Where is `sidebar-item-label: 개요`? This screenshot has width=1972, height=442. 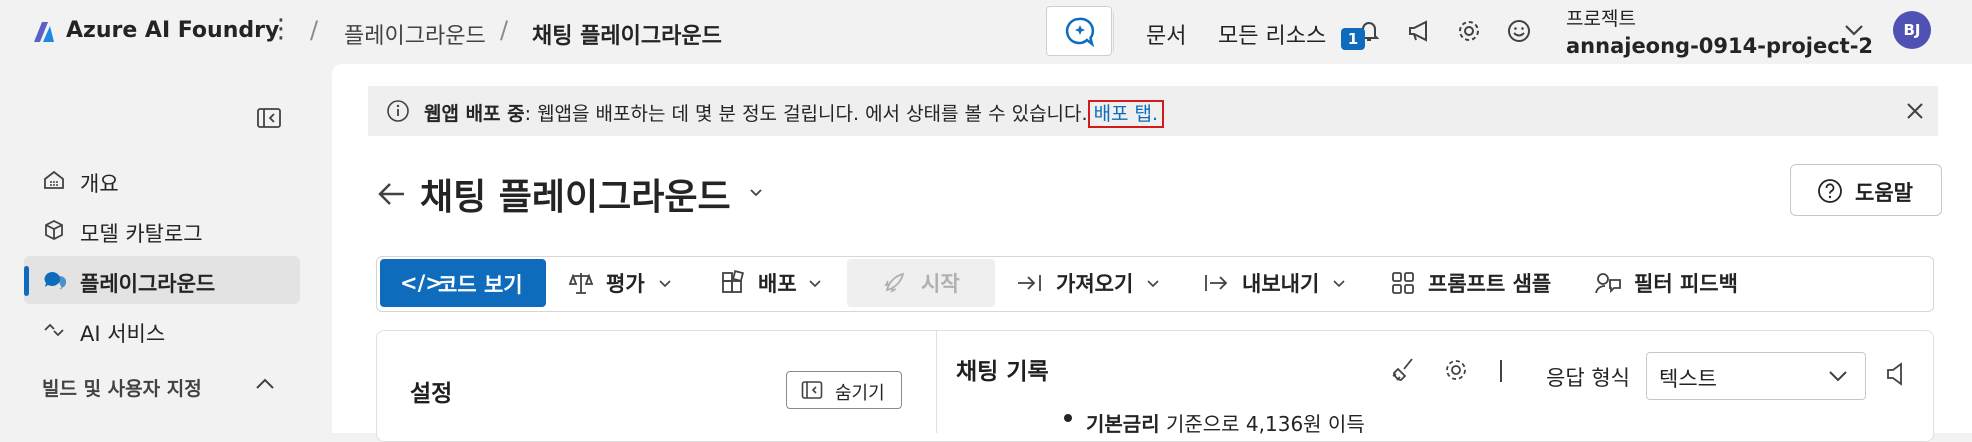 sidebar-item-label: 개요 is located at coordinates (99, 184).